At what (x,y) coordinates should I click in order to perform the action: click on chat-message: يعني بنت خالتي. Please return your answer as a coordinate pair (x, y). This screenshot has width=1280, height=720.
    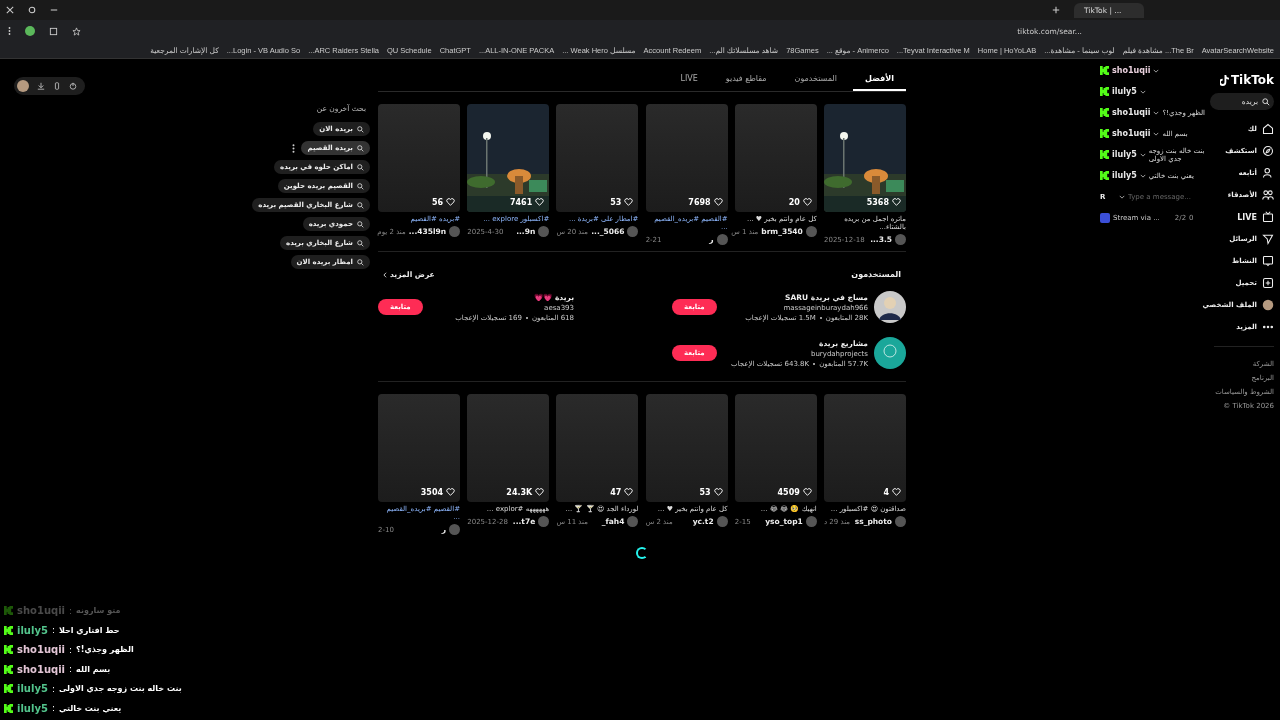
    Looking at the image, I should click on (90, 708).